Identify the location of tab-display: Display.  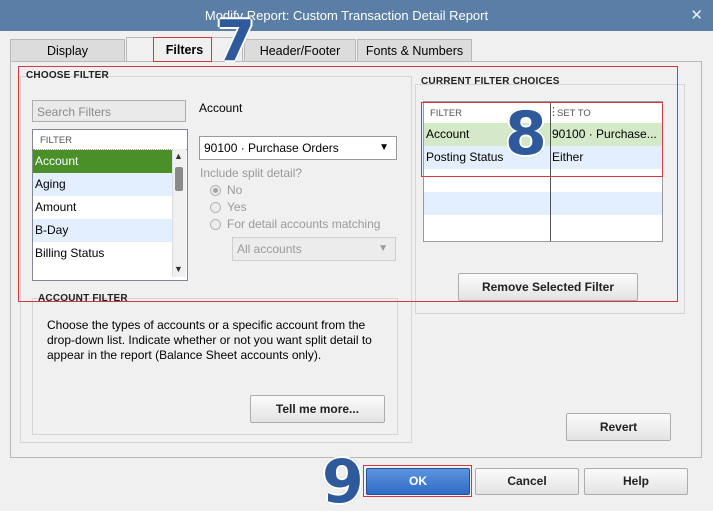
(67, 50).